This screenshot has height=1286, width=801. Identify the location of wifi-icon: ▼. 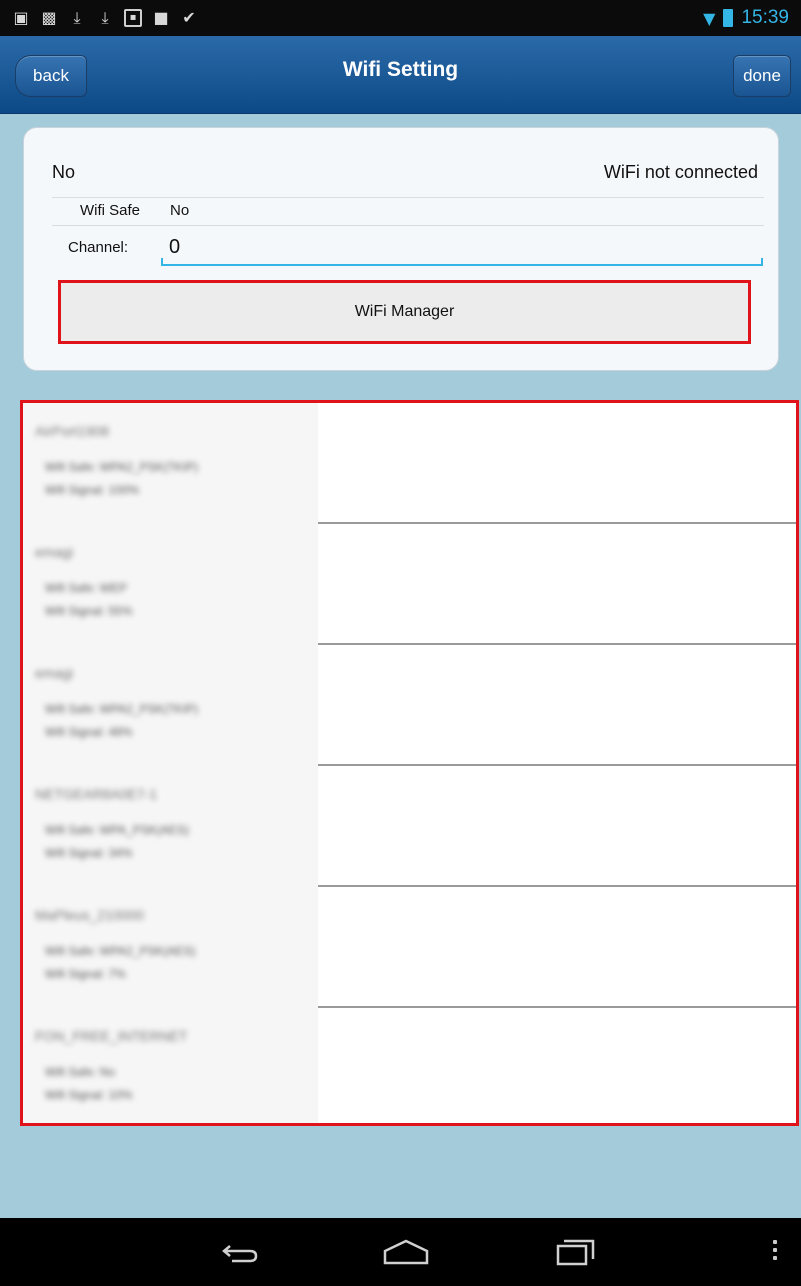
(709, 18).